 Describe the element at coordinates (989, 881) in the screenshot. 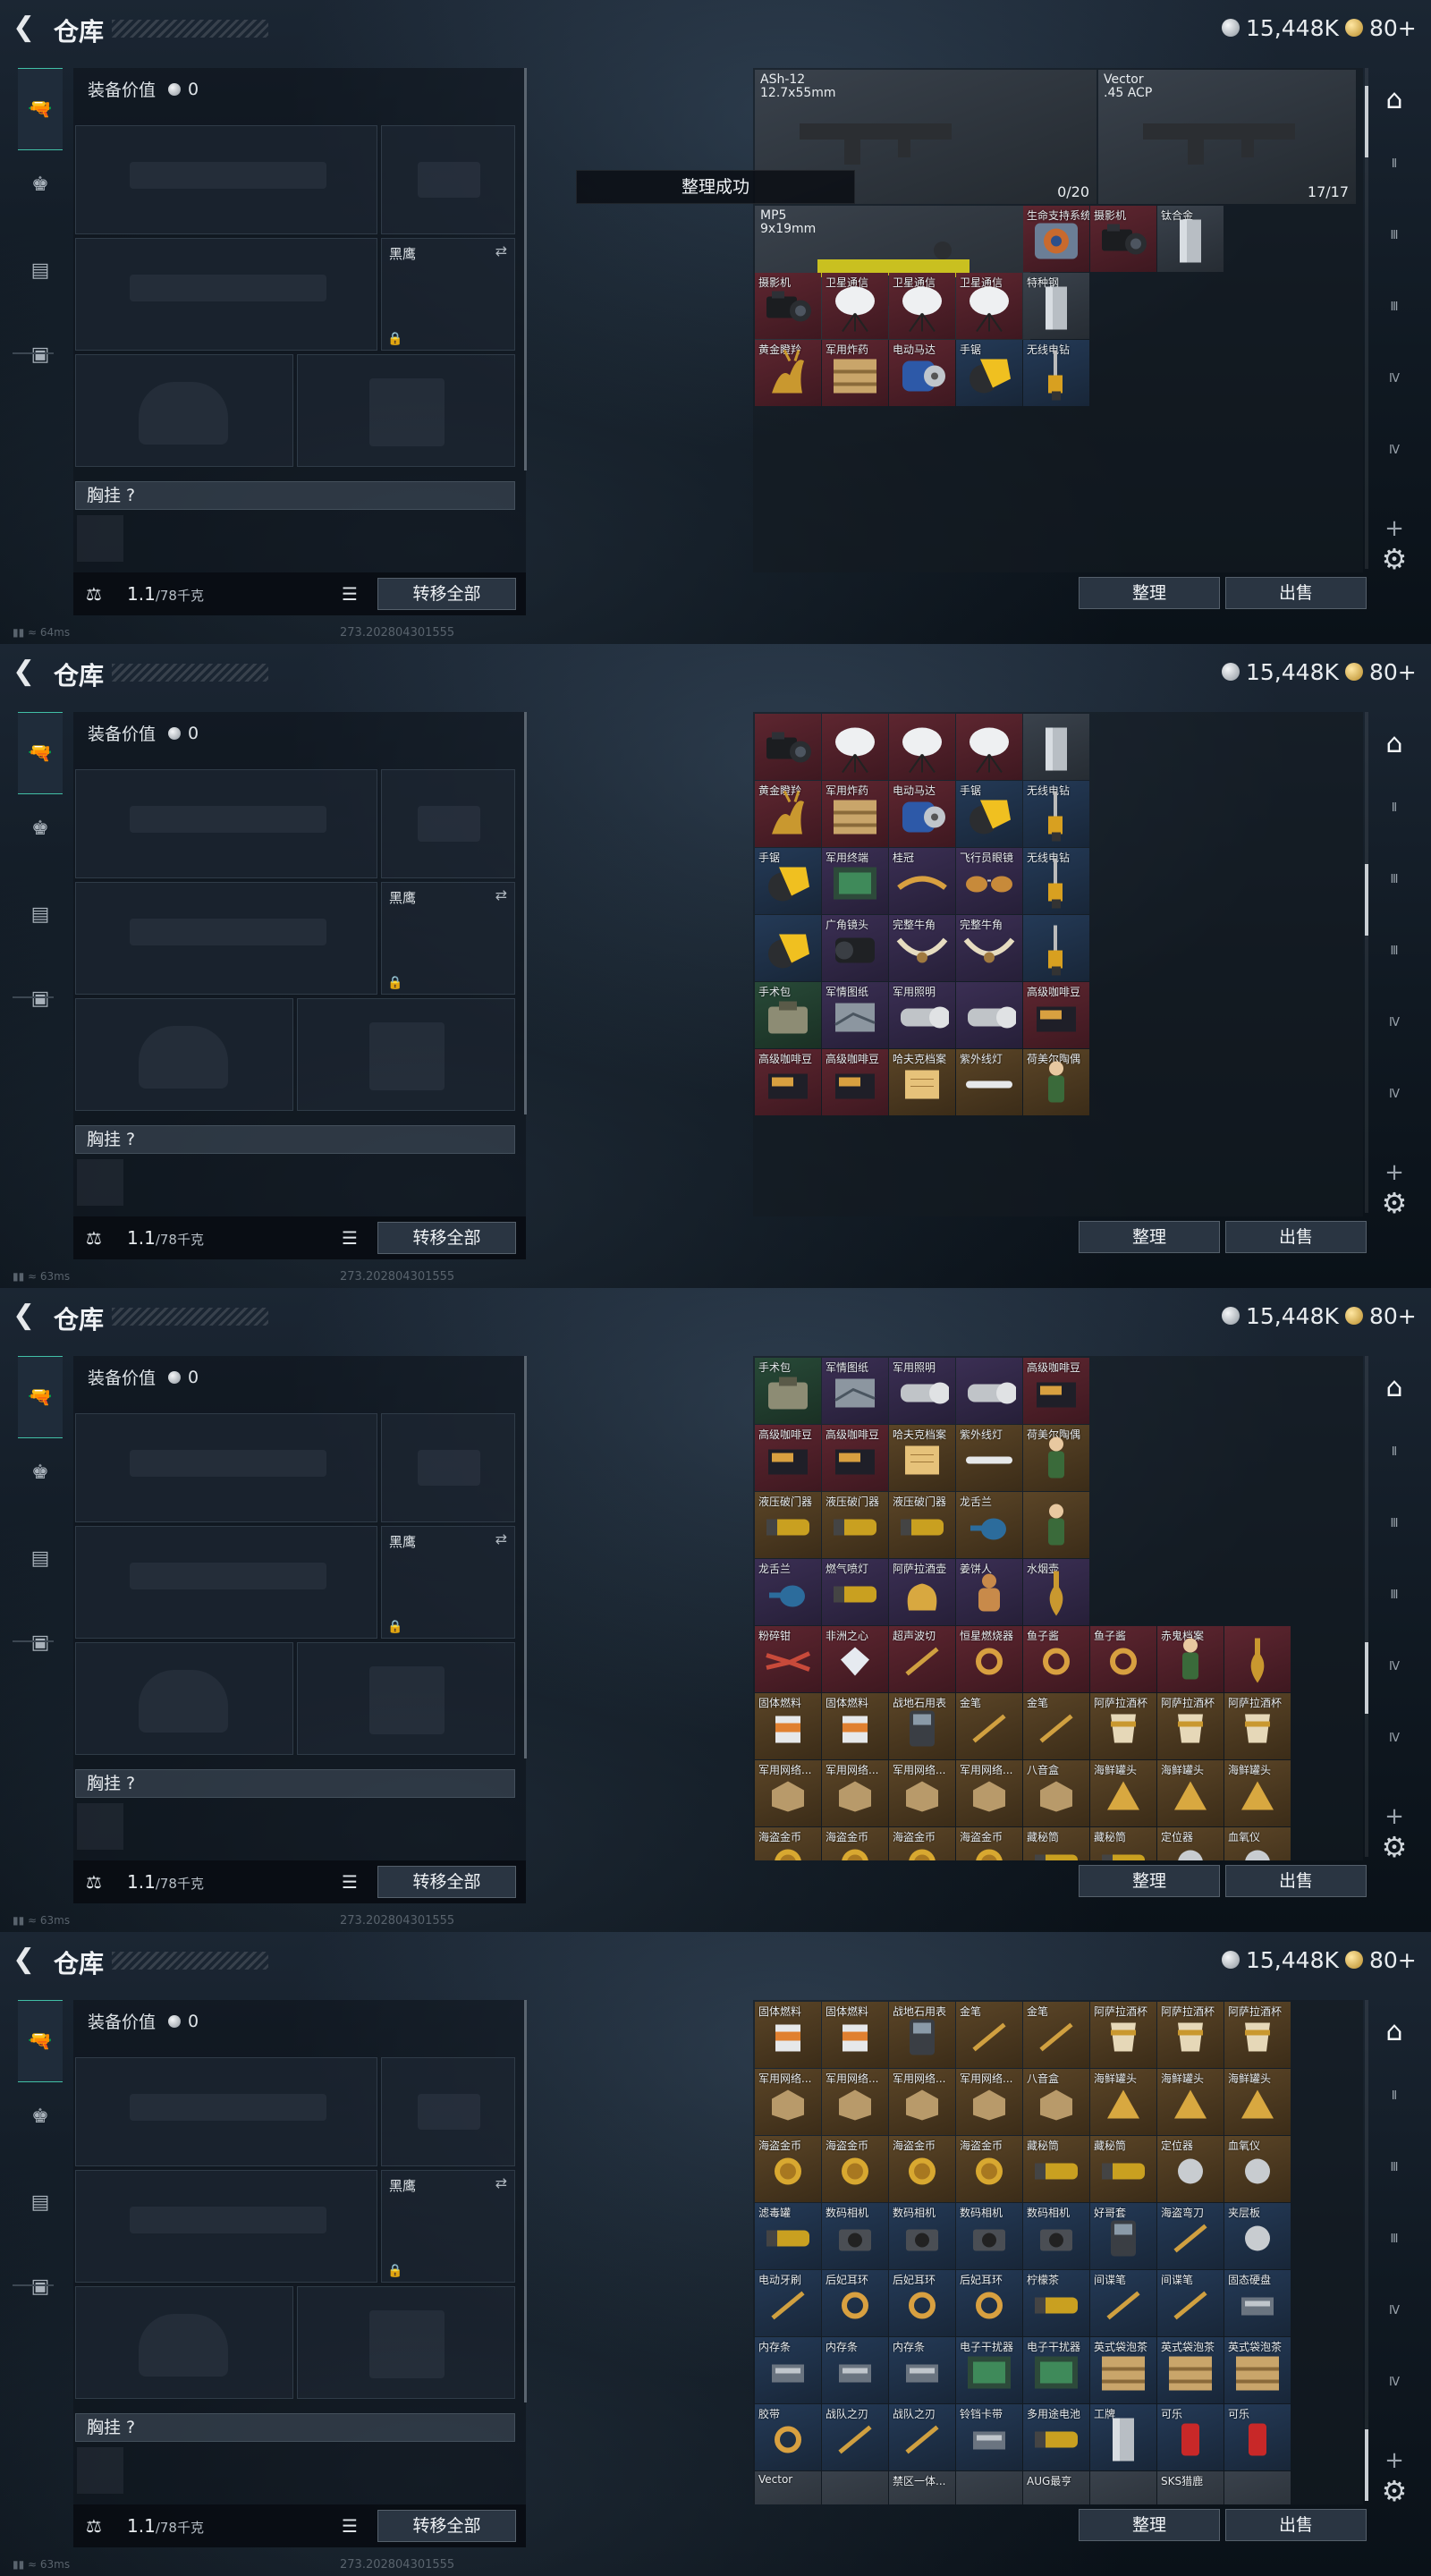

I see `stash-item: 飞行员眼镜` at that location.